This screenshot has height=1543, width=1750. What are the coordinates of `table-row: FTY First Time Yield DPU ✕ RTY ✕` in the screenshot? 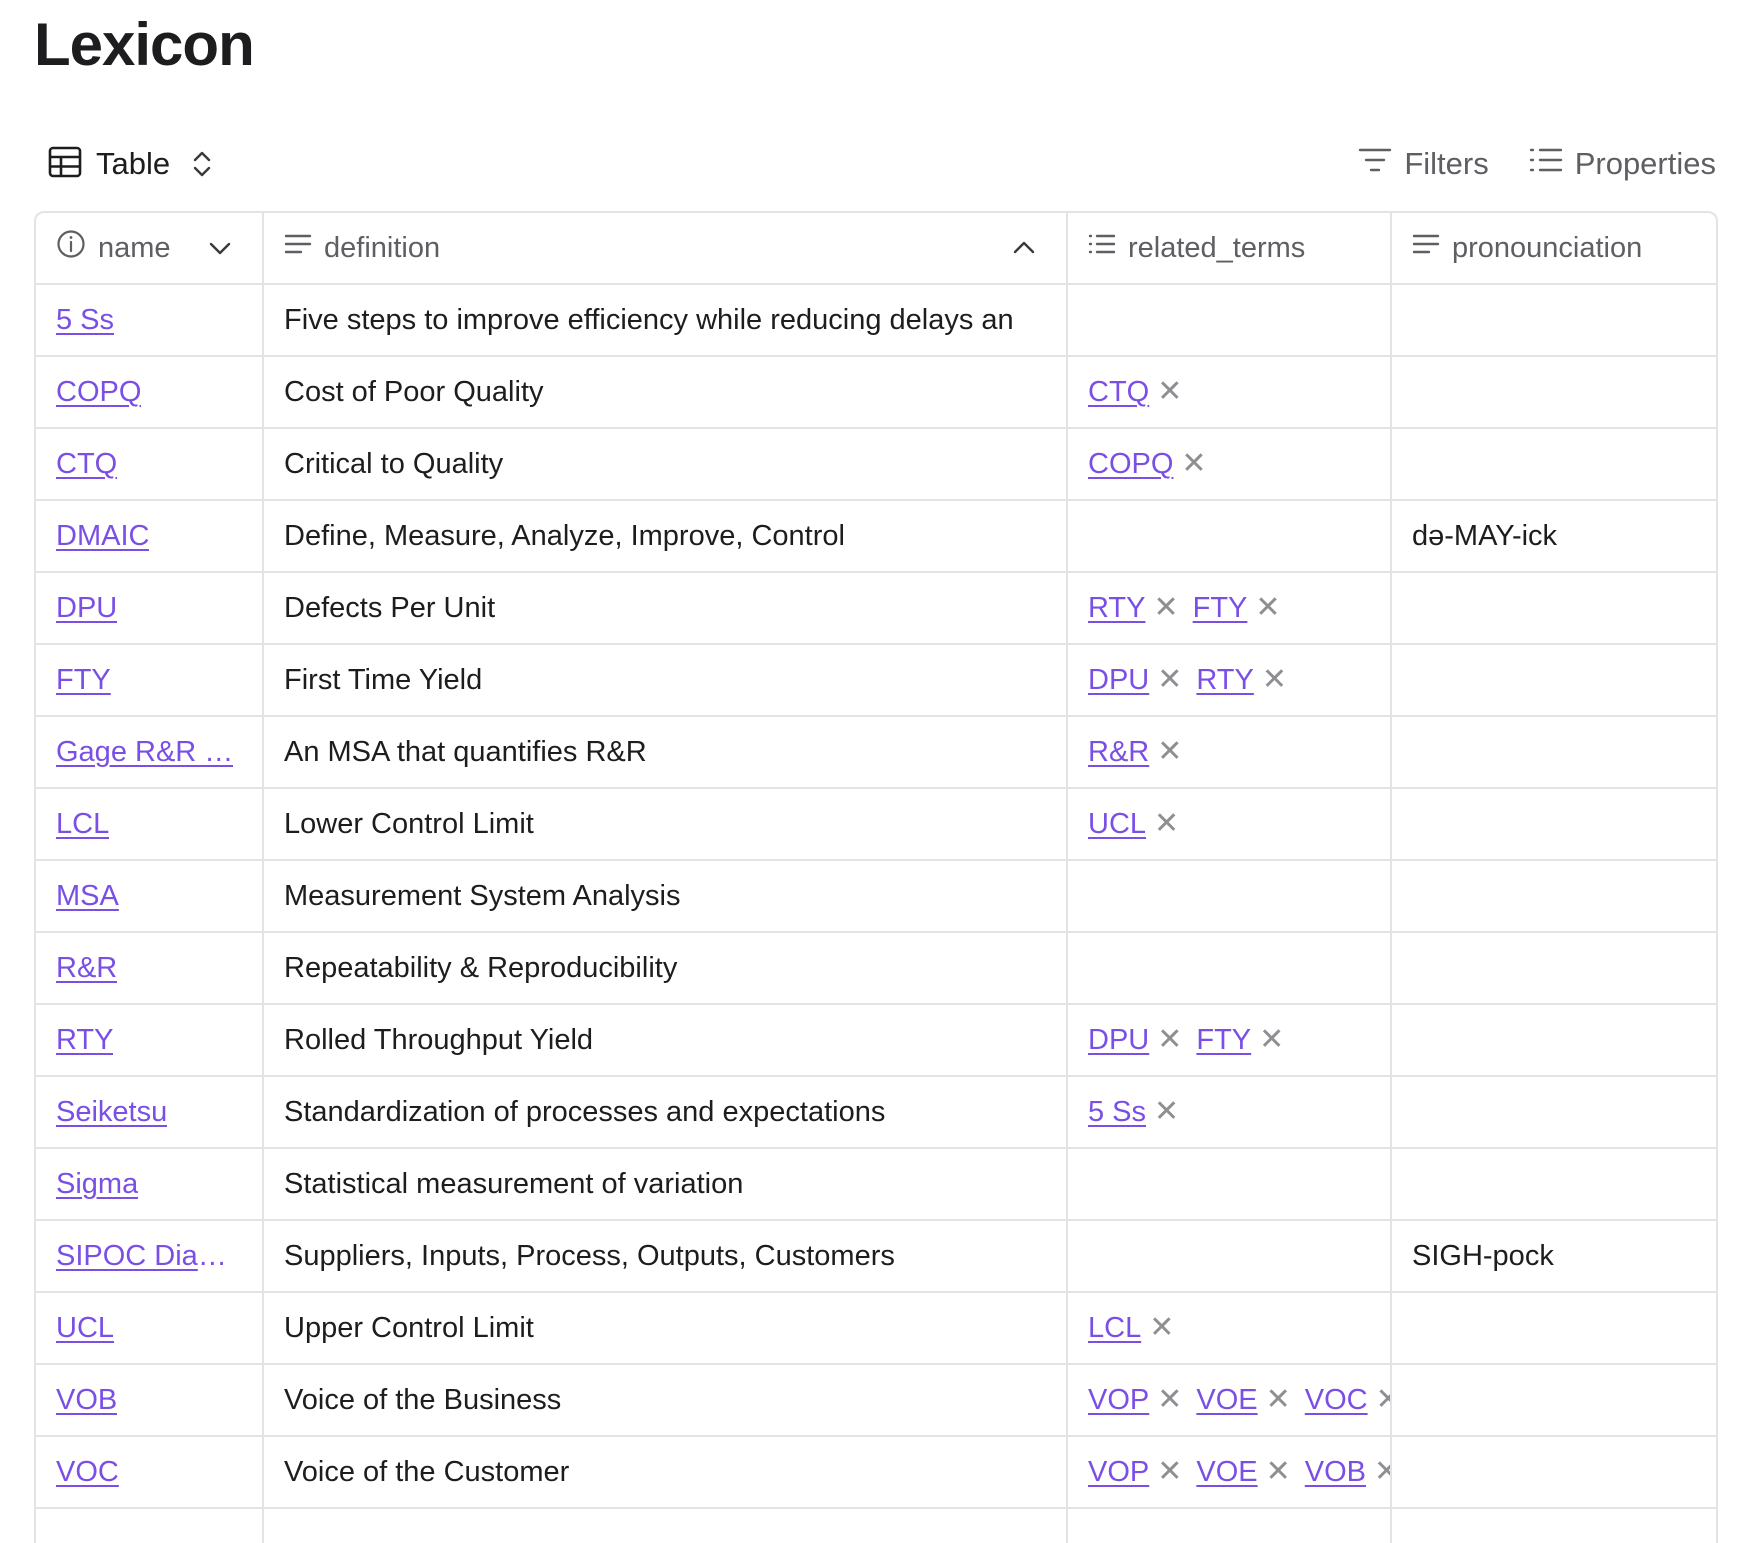 It's located at (876, 681).